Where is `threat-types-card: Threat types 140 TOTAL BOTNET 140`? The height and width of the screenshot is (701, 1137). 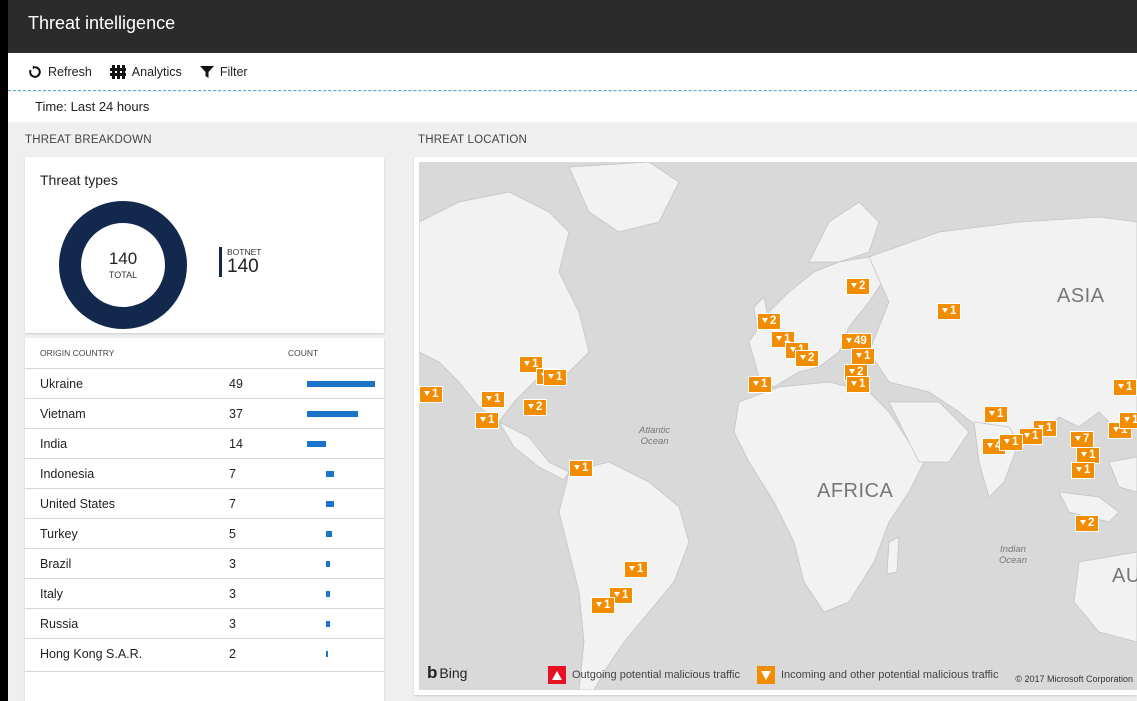
threat-types-card: Threat types 140 TOTAL BOTNET 140 is located at coordinates (204, 245).